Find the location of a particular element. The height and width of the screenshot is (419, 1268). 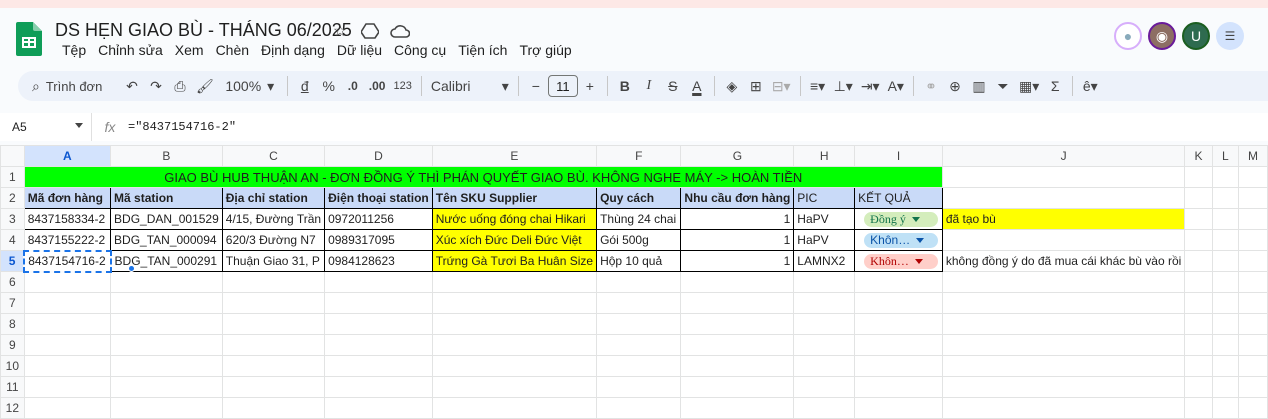

row-header: 8 is located at coordinates (12, 324).